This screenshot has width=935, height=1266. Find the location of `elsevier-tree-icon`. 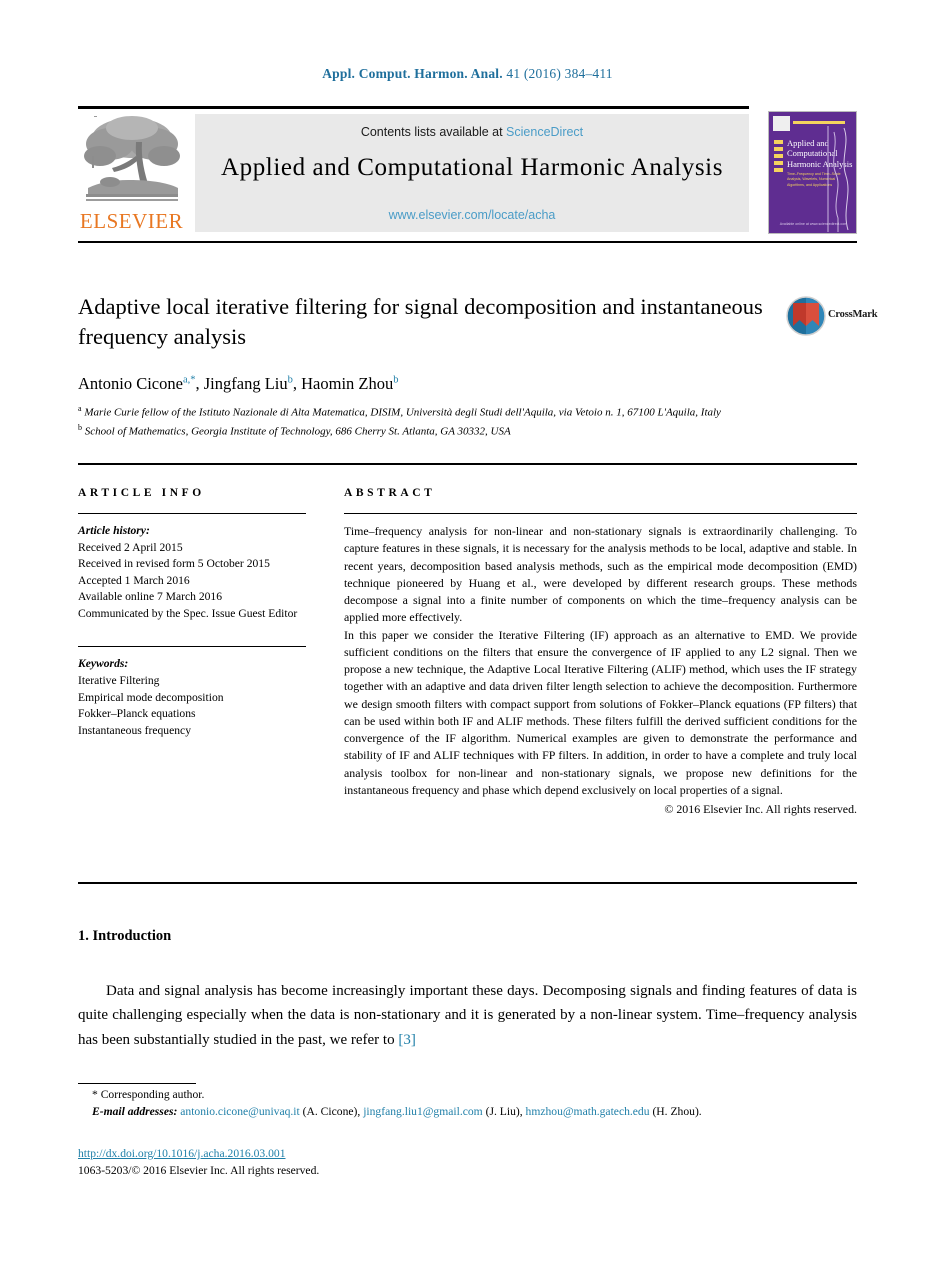

elsevier-tree-icon is located at coordinates (131, 158).